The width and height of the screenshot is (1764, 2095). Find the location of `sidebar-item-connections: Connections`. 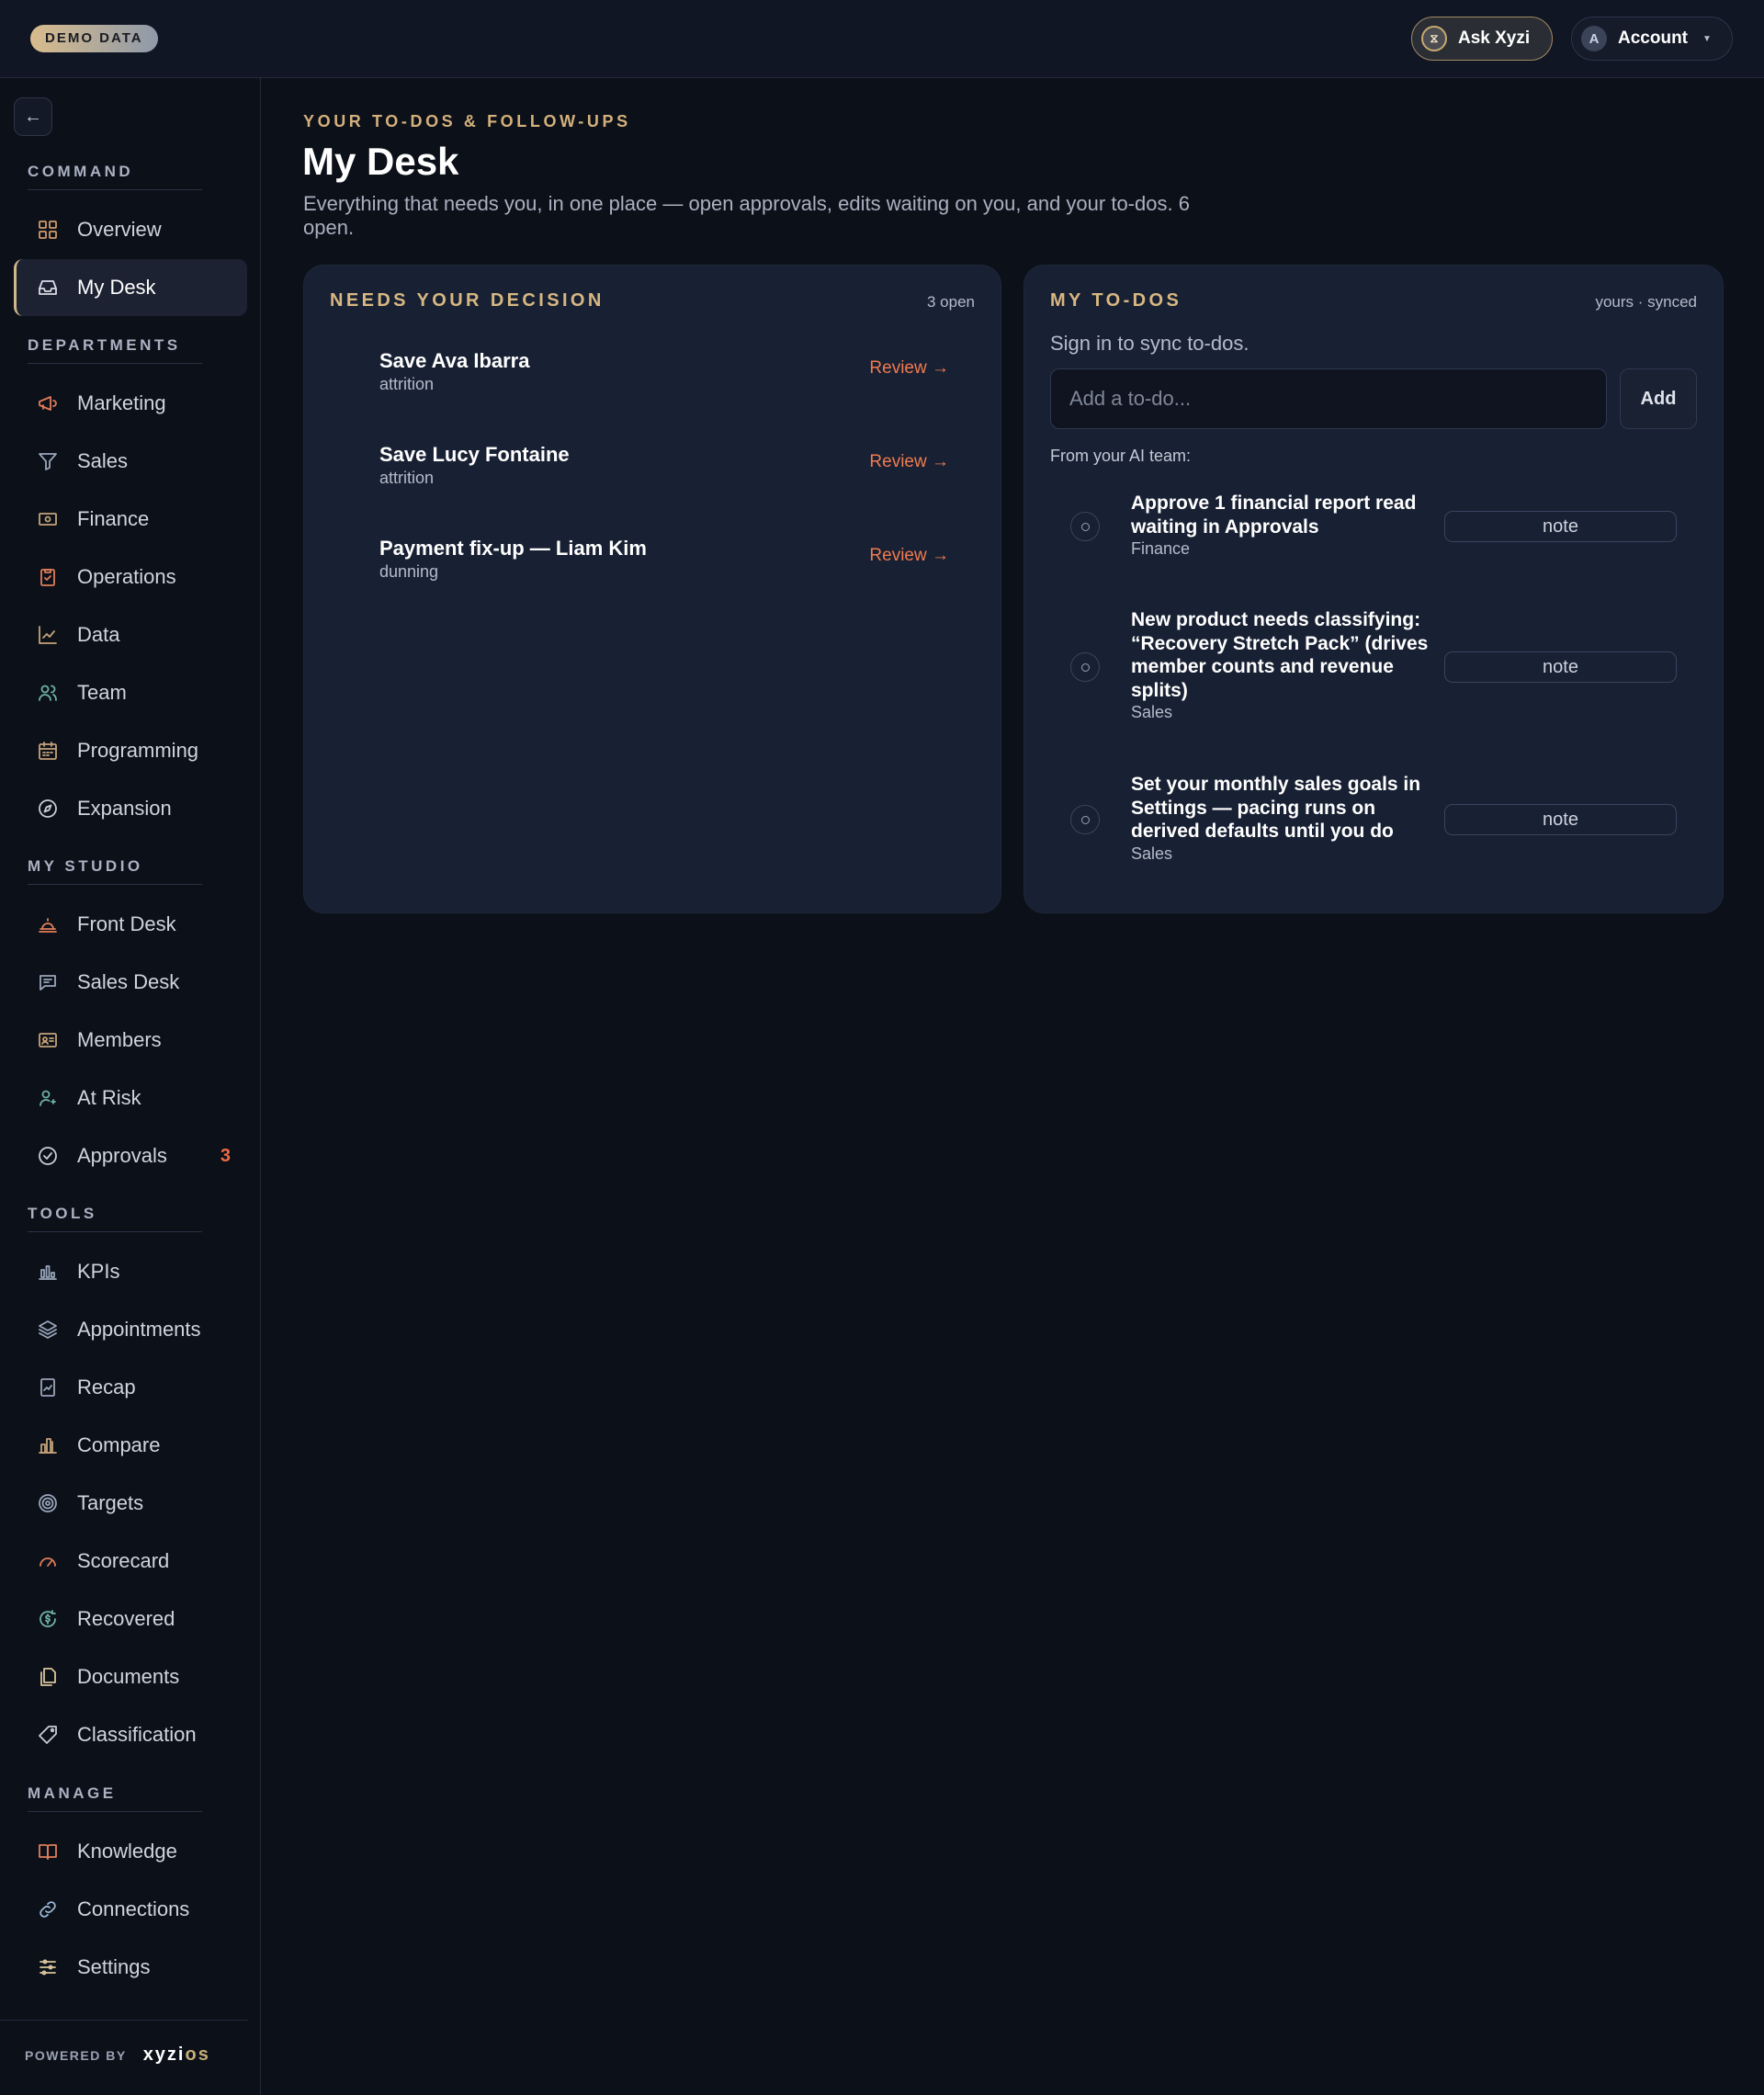

sidebar-item-connections: Connections is located at coordinates (130, 1909).